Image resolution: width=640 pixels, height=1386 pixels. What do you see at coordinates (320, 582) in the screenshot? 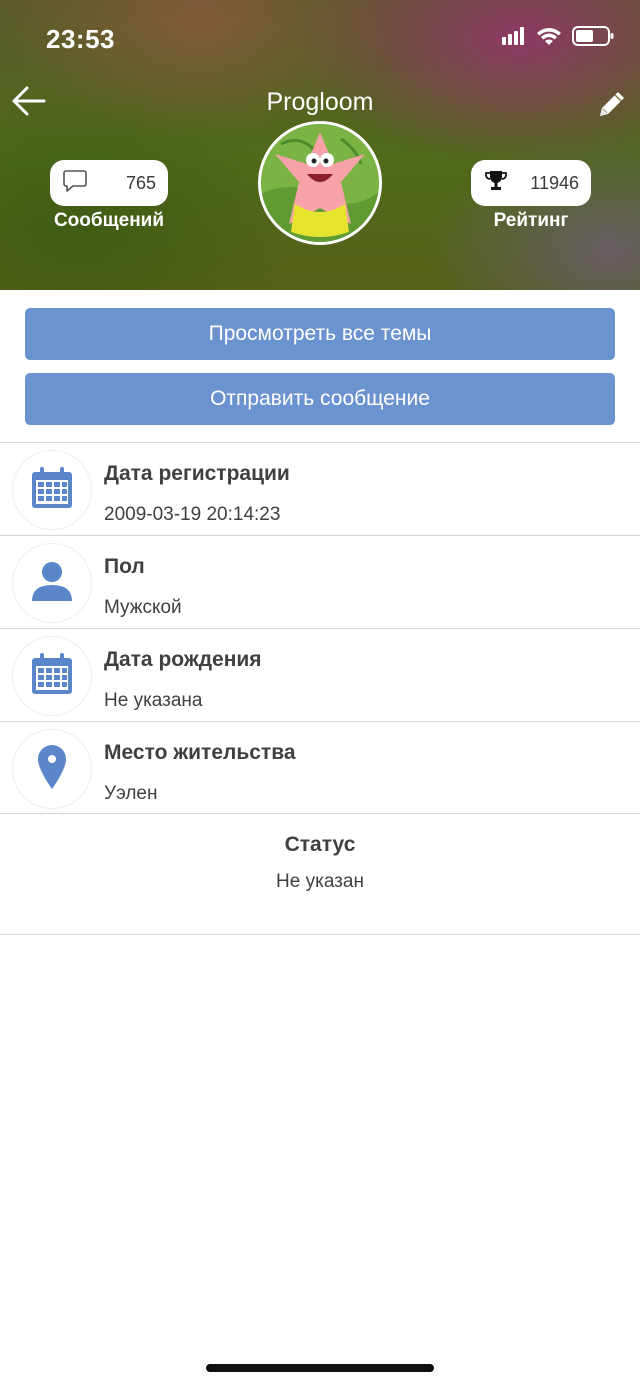
I see `info-row-gender: Пол Мужской` at bounding box center [320, 582].